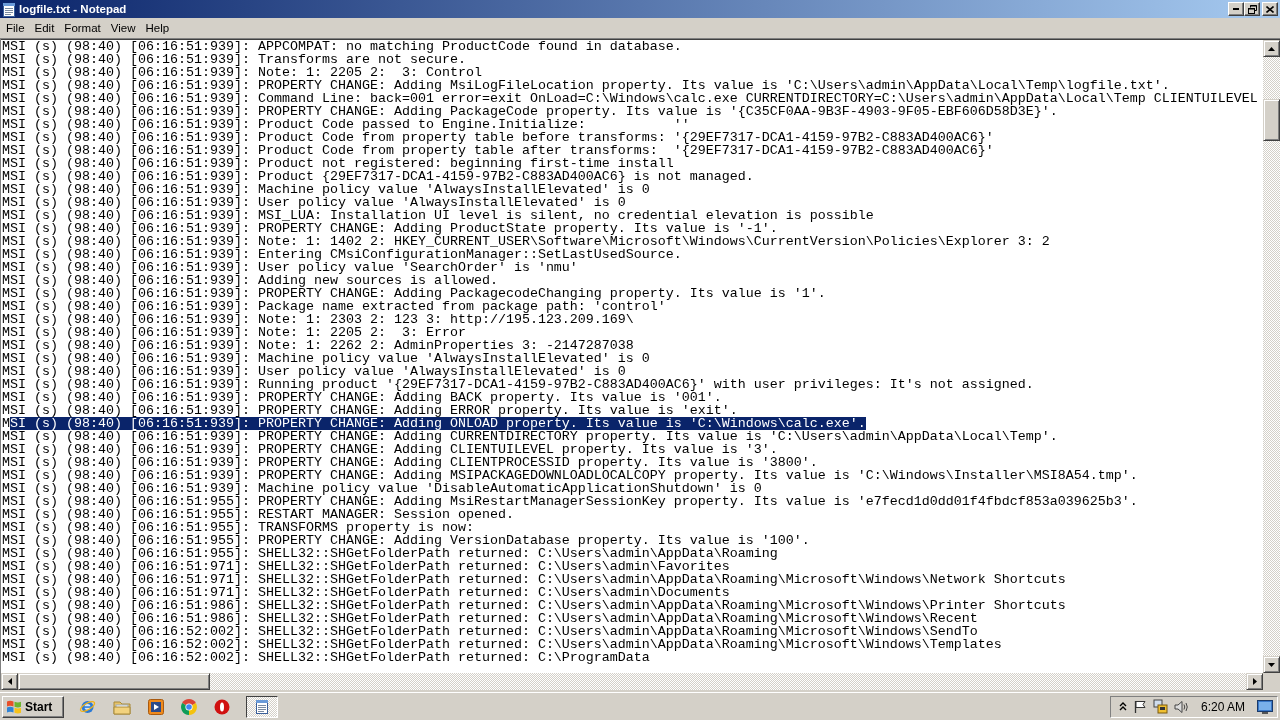 The height and width of the screenshot is (720, 1280). I want to click on vertical-scrollbar, so click(1271, 356).